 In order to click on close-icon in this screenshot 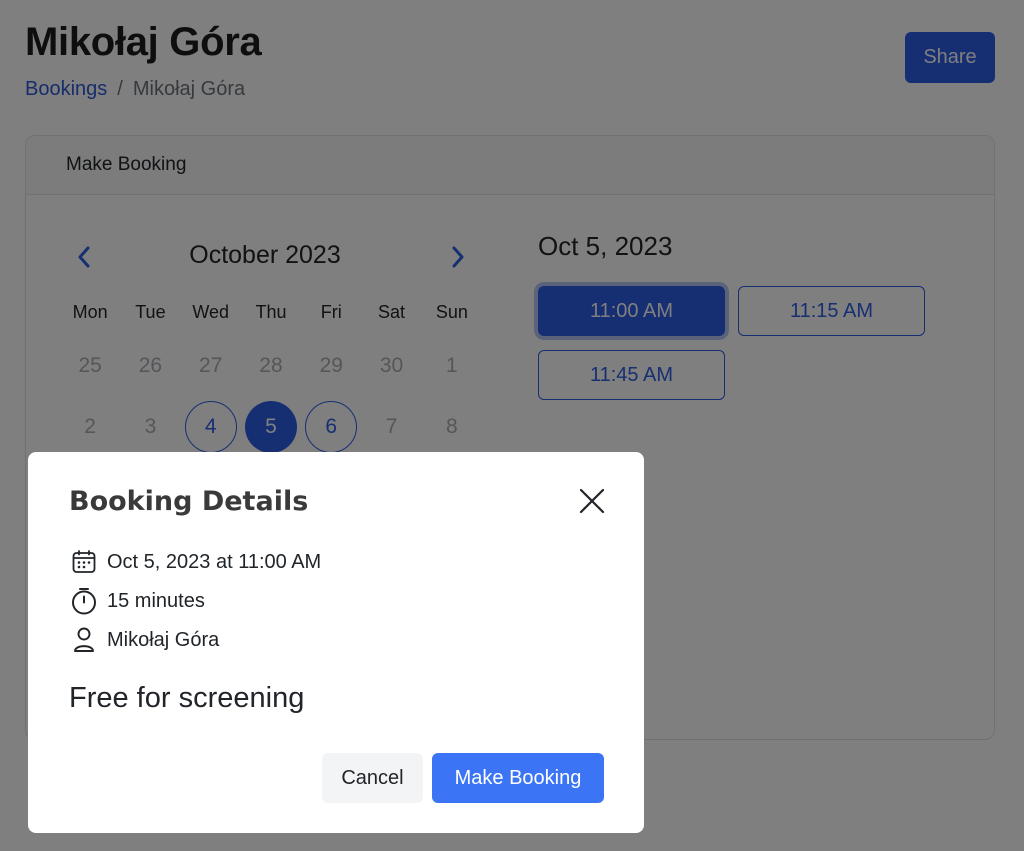, I will do `click(592, 501)`.